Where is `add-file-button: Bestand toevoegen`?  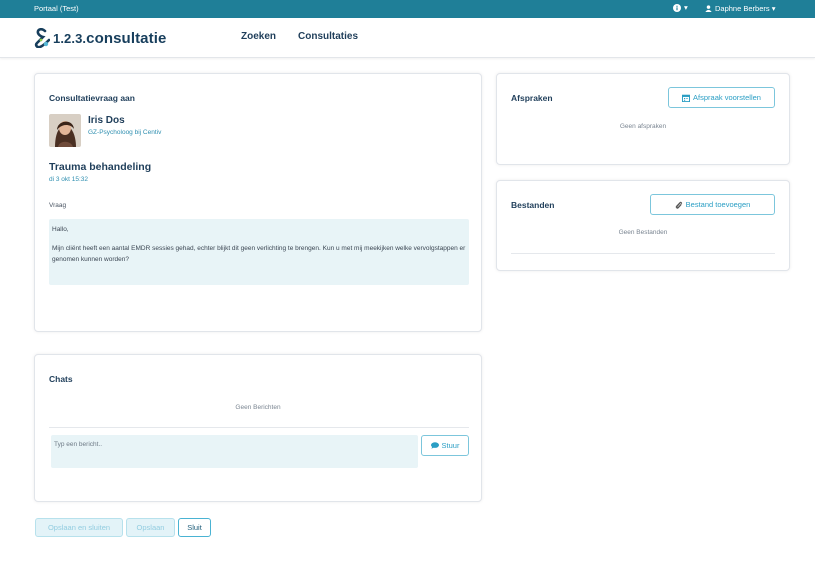
add-file-button: Bestand toevoegen is located at coordinates (712, 204).